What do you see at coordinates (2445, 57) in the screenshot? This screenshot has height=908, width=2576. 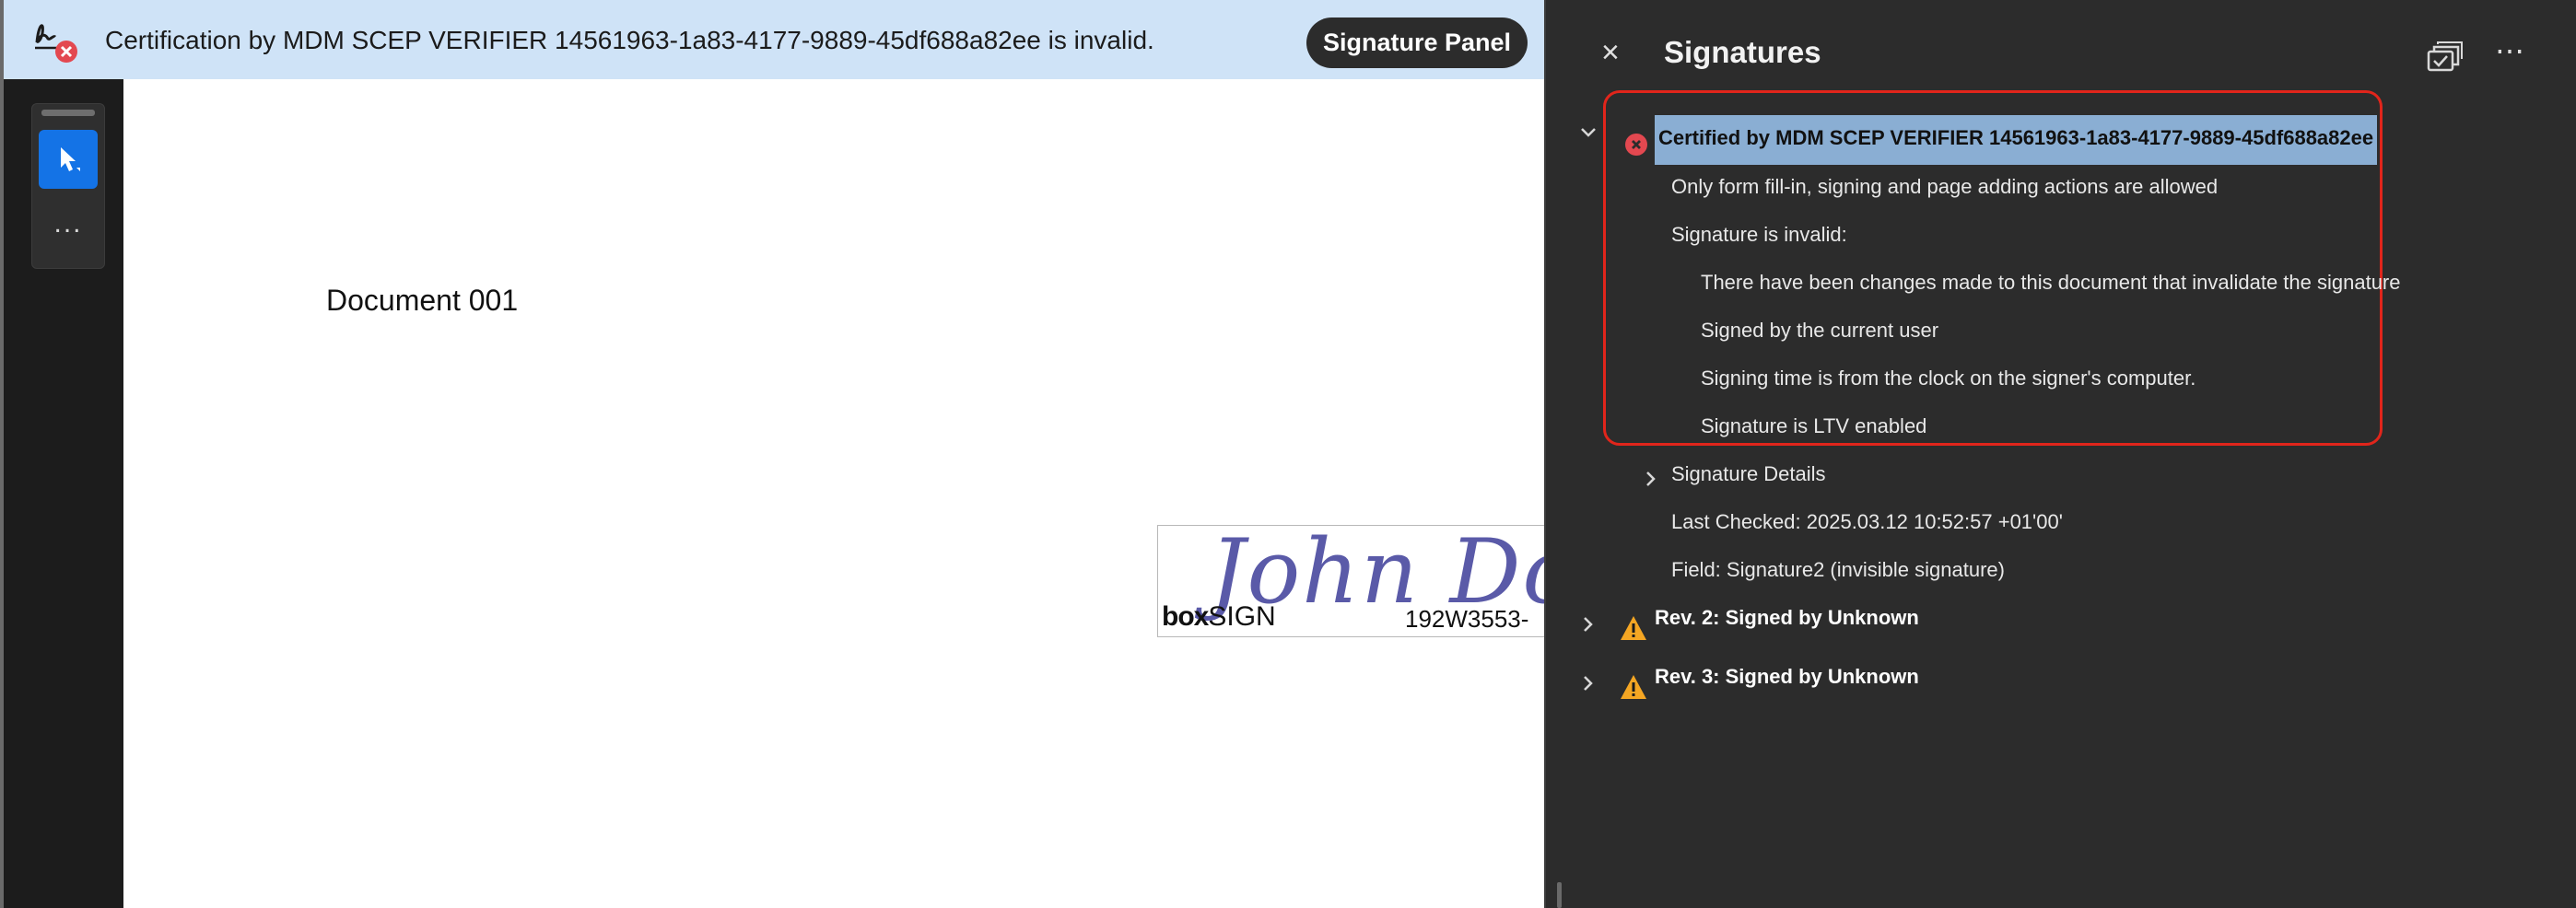 I see `compare-icon` at bounding box center [2445, 57].